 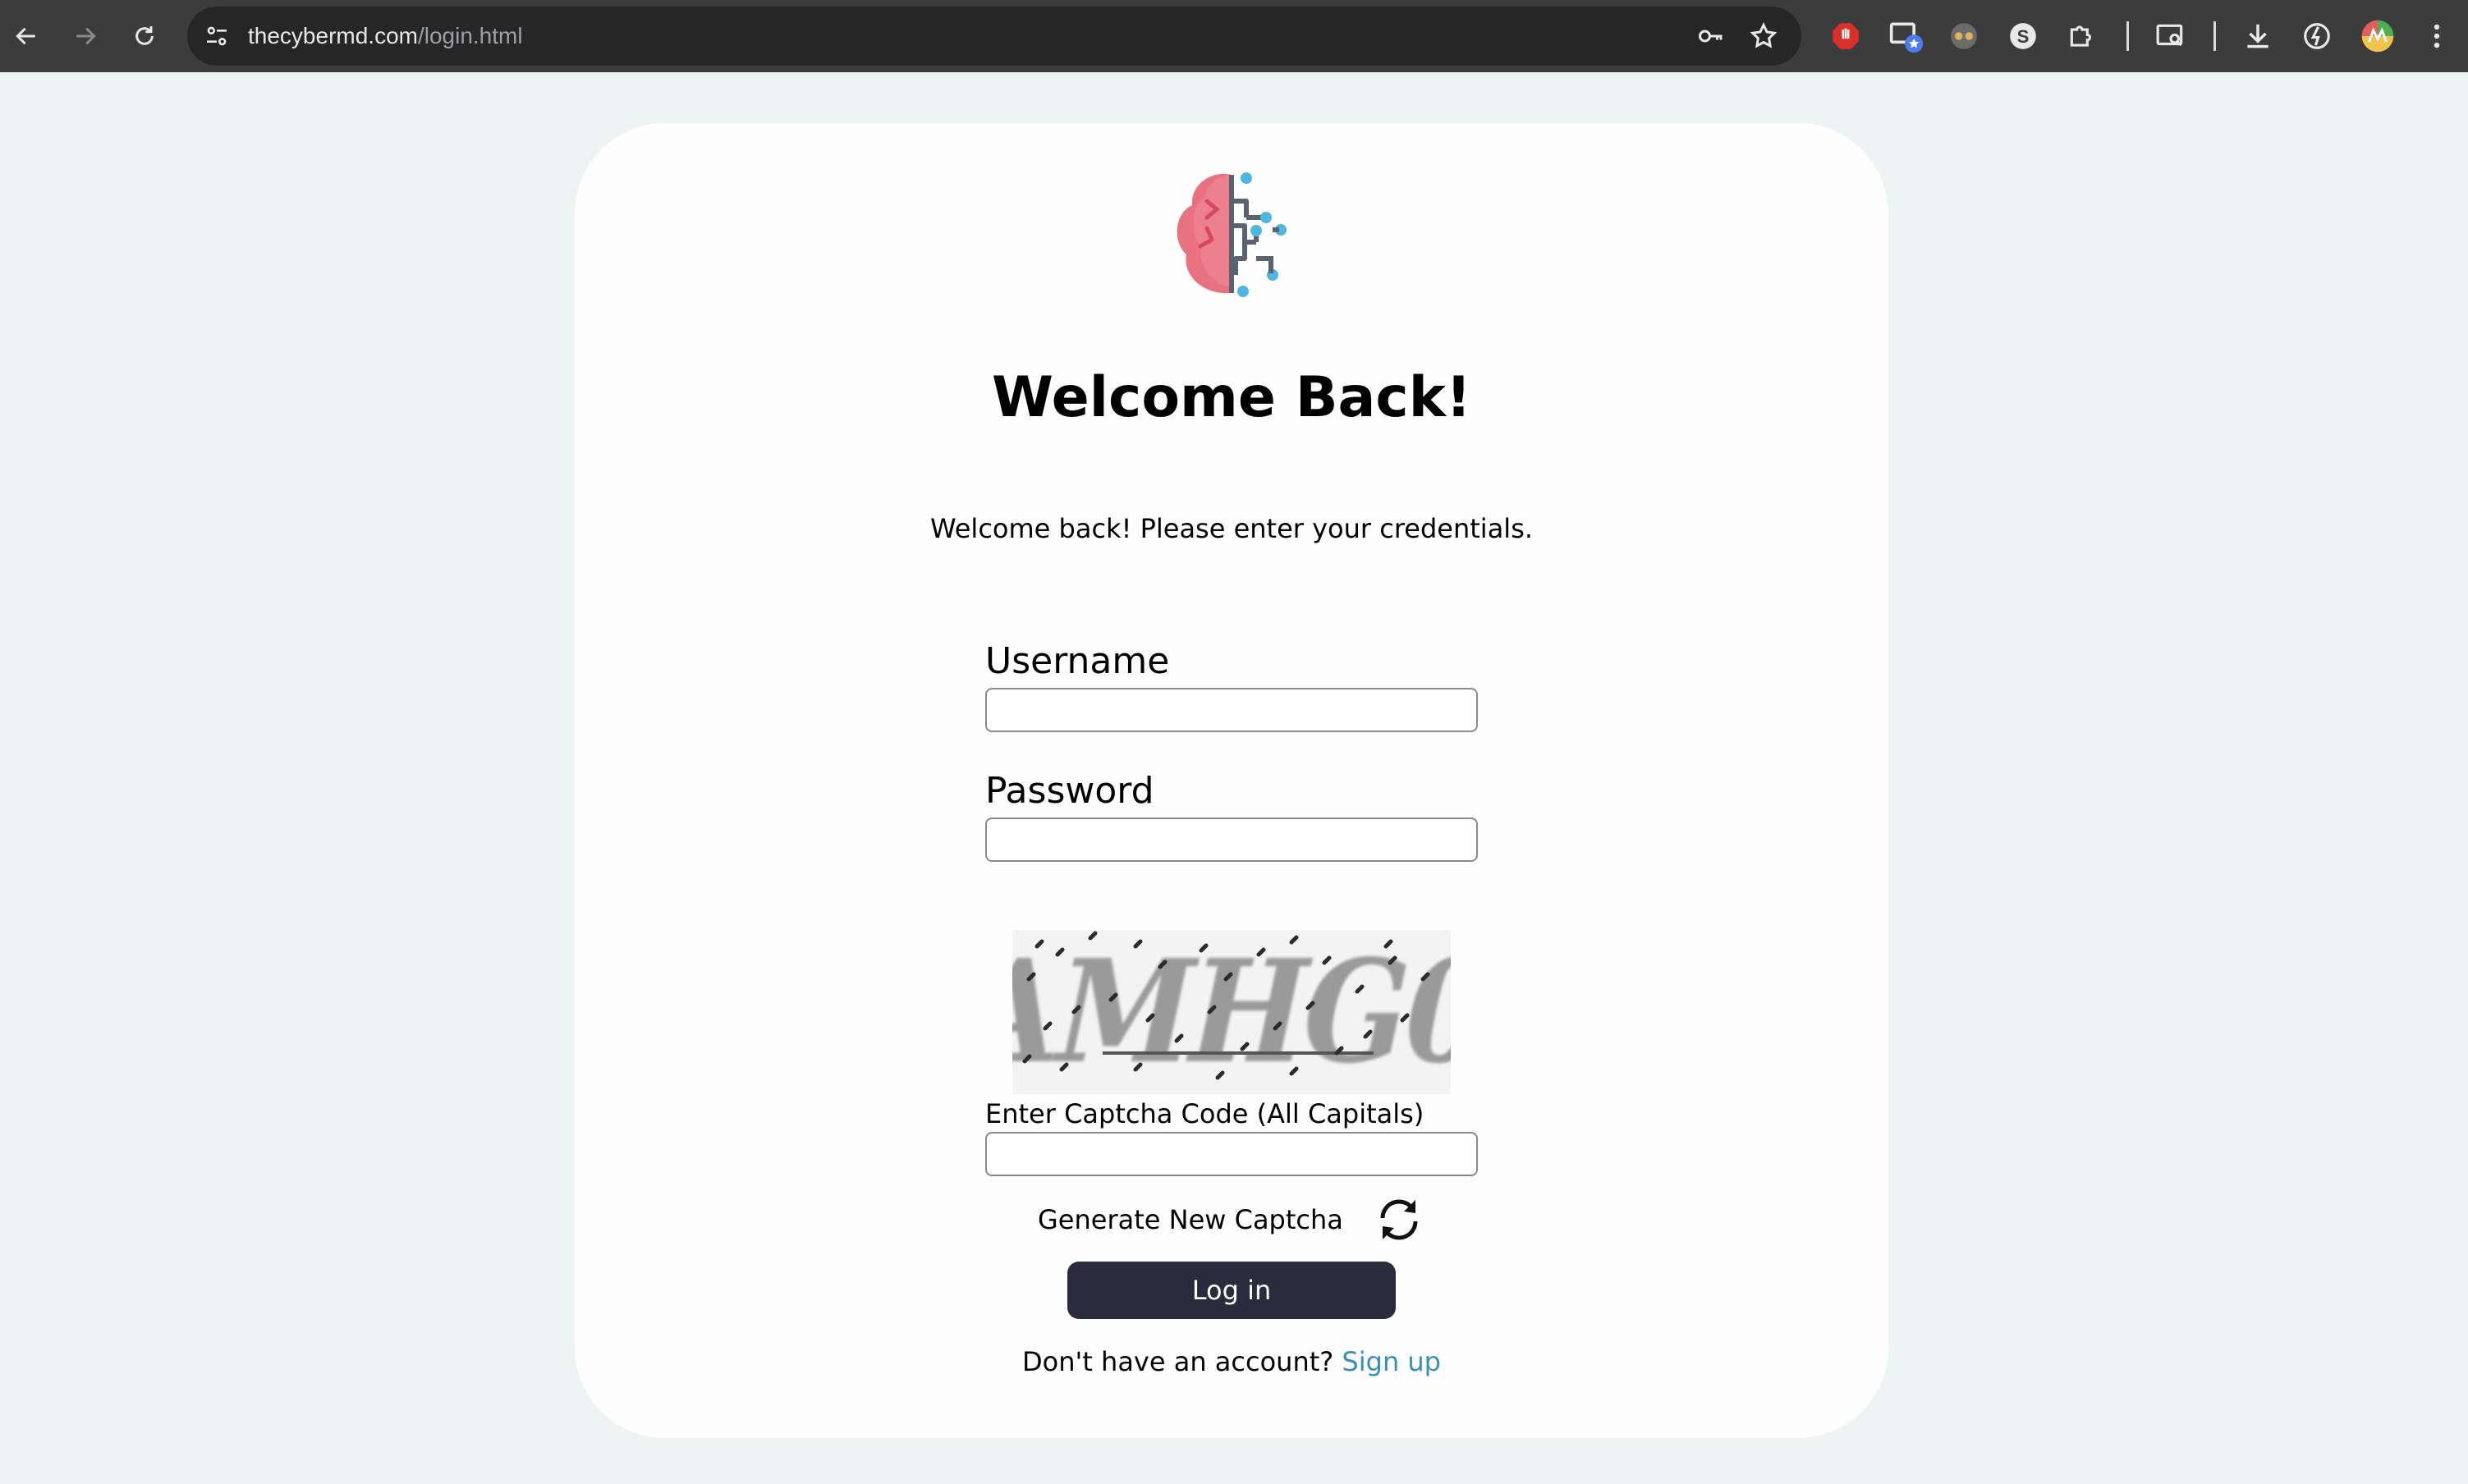 What do you see at coordinates (2378, 36) in the screenshot?
I see `profile-avatar-icon` at bounding box center [2378, 36].